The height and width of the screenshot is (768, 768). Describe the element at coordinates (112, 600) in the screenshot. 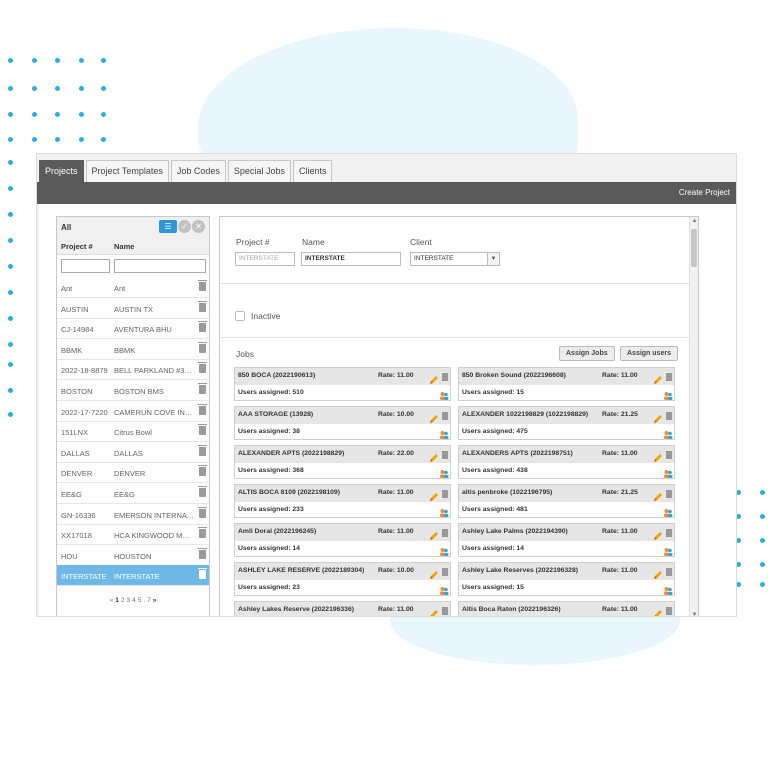

I see `pager-prev: «` at that location.